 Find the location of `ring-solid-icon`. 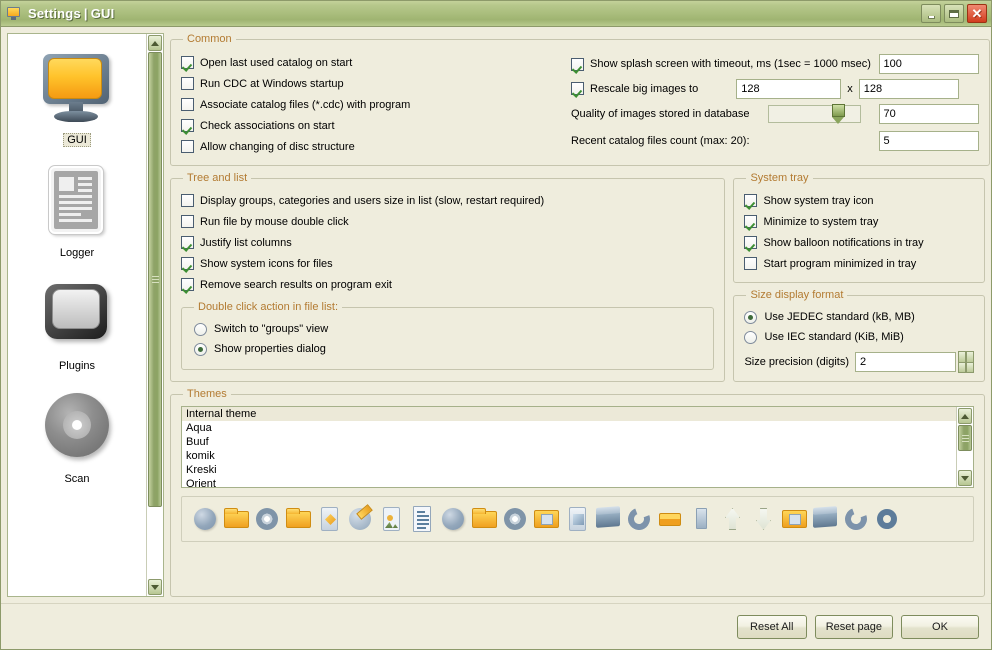

ring-solid-icon is located at coordinates (887, 519).